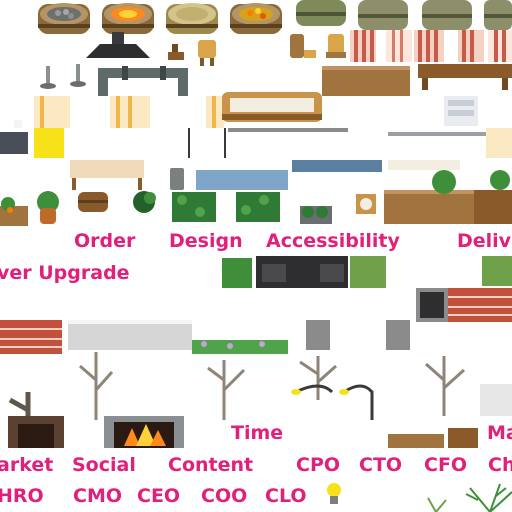 This screenshot has height=512, width=512. Describe the element at coordinates (128, 18) in the screenshot. I see `barrel-fire-sprite` at that location.